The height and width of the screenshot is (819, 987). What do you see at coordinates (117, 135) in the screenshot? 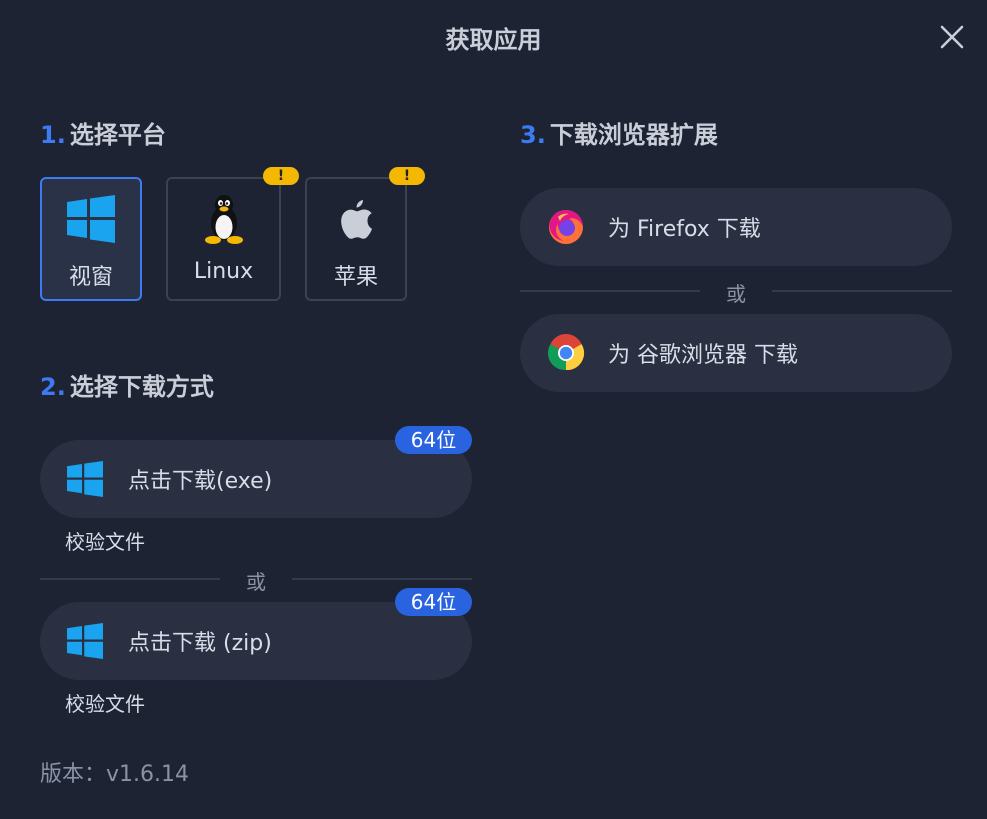
I see `section-label: 选择平台` at bounding box center [117, 135].